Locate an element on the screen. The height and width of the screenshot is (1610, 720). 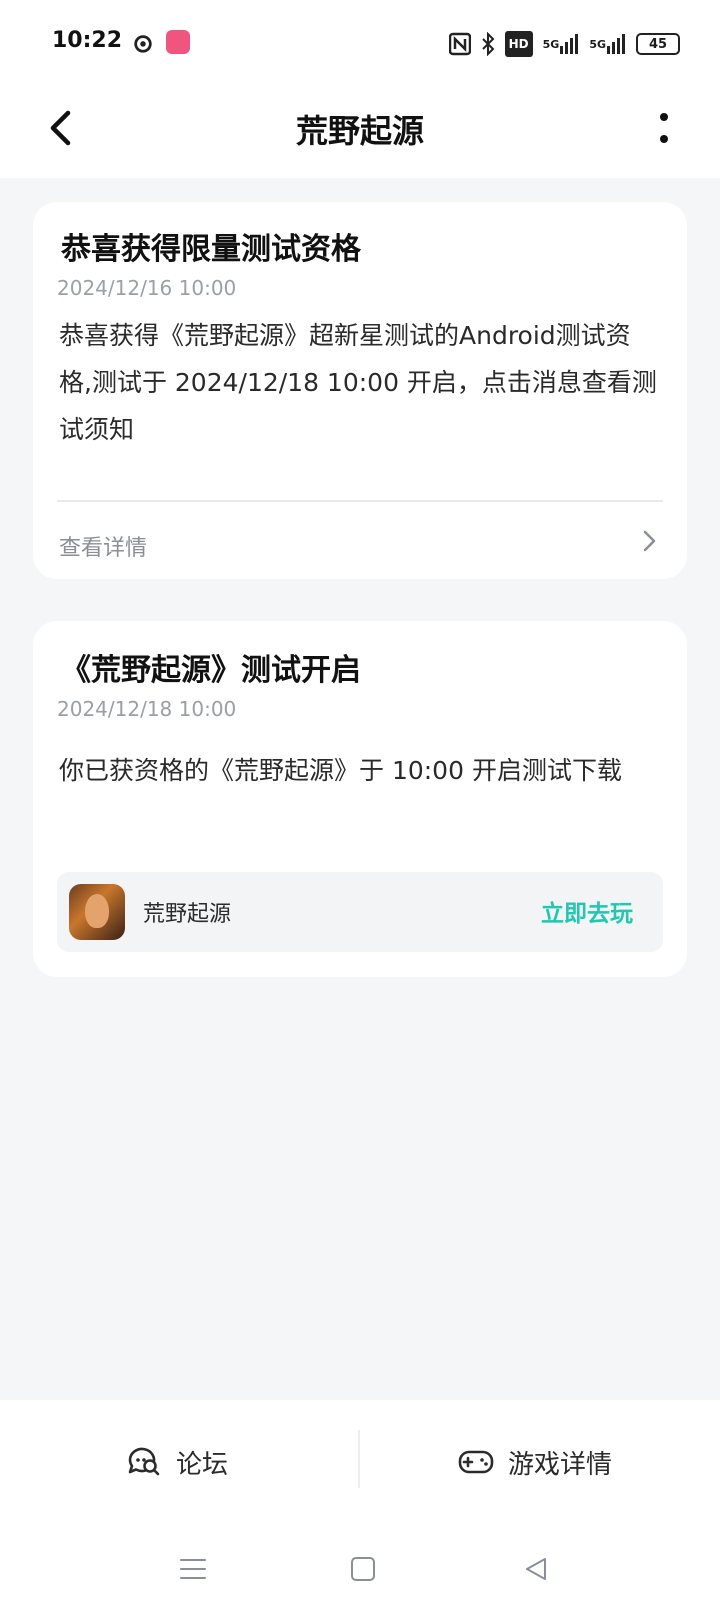
status-bar: 10:22 HD 5G 5G 45 is located at coordinates (360, 43).